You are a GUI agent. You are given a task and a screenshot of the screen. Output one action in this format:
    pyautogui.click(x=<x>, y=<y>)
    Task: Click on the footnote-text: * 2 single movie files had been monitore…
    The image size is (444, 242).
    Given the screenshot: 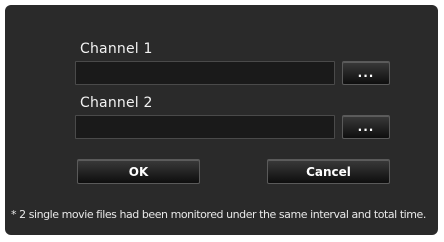 What is the action you would take?
    pyautogui.click(x=218, y=214)
    